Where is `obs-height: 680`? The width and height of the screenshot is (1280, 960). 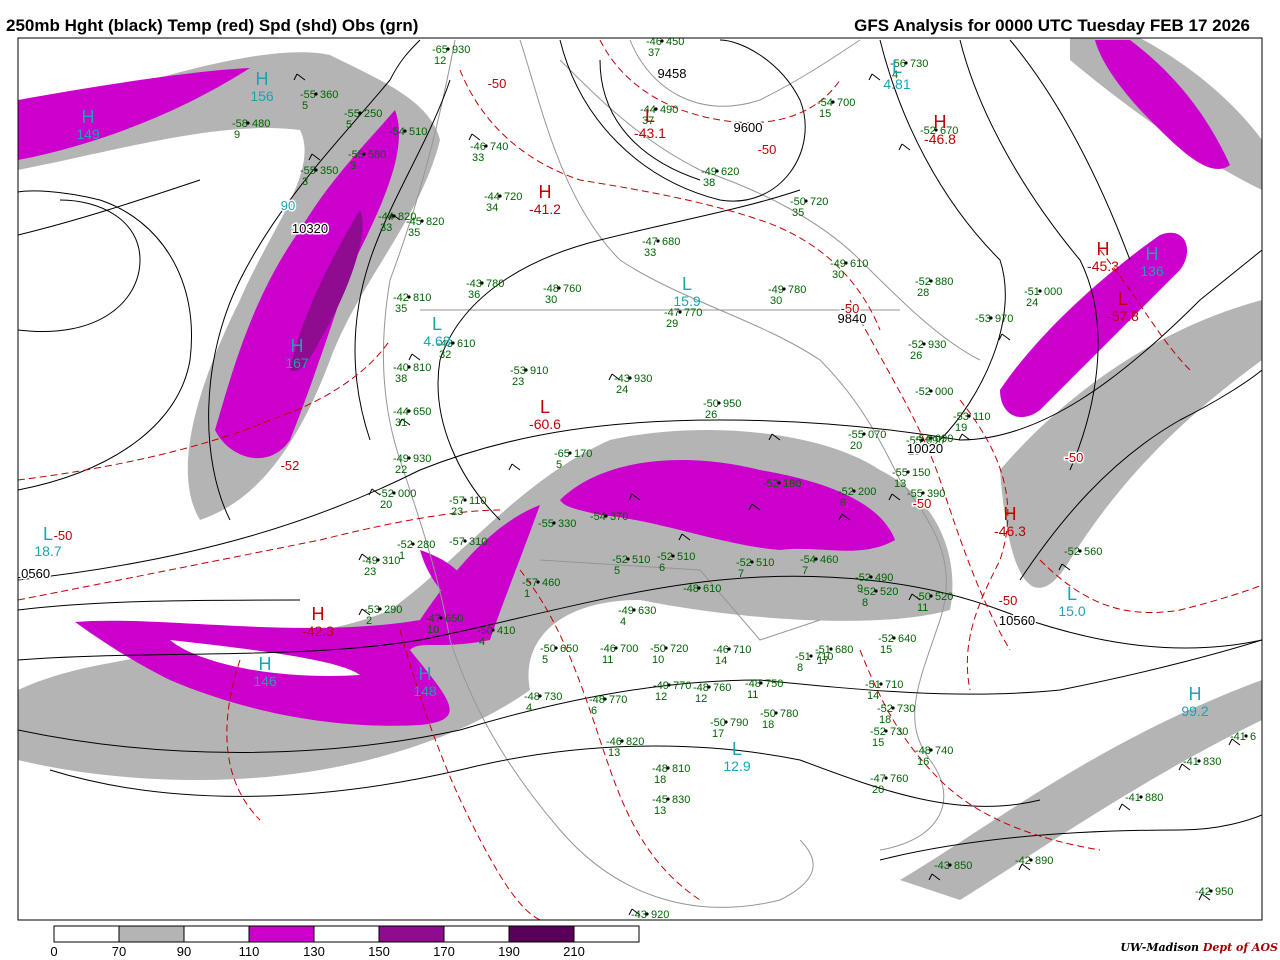
obs-height: 680 is located at coordinates (671, 242).